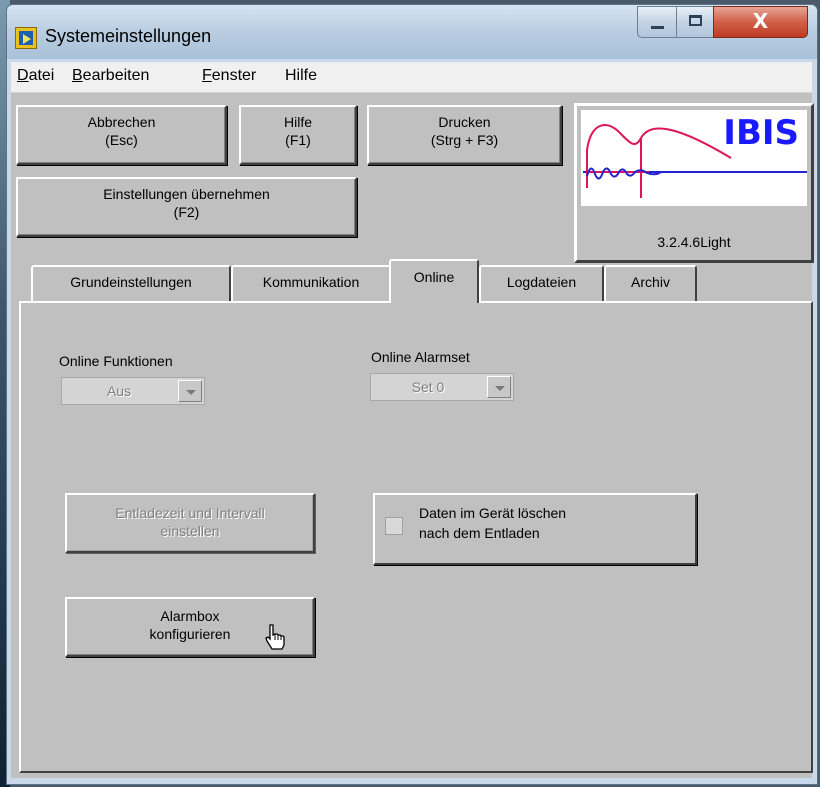  Describe the element at coordinates (133, 391) in the screenshot. I see `online-functions-select: Aus` at that location.